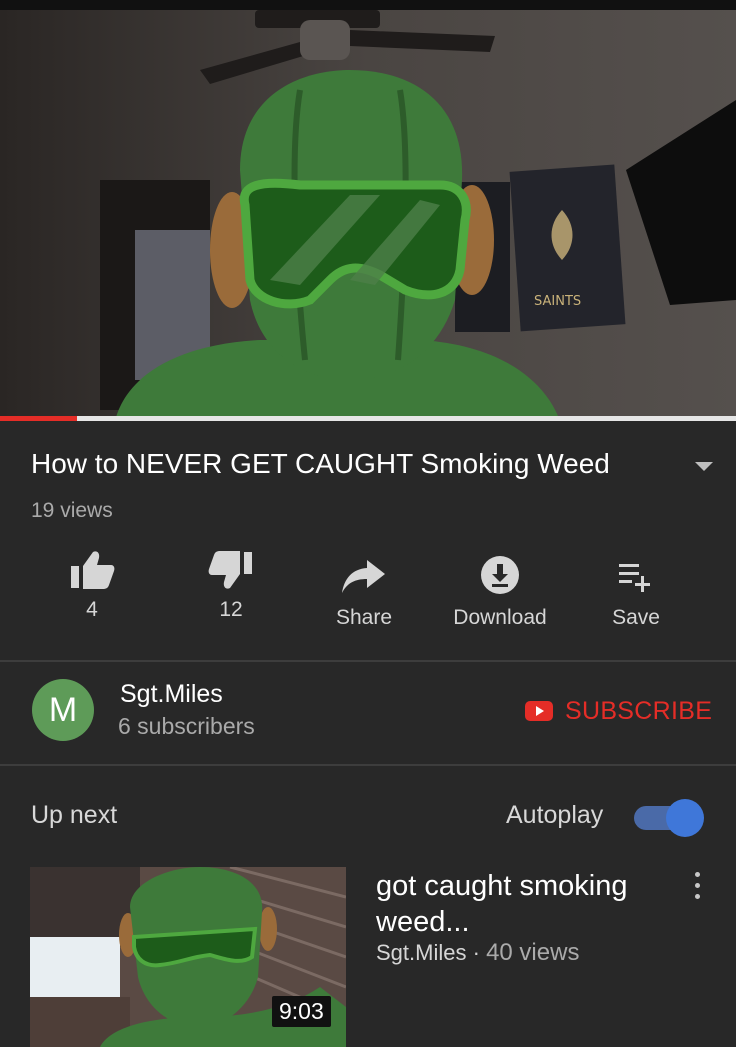 The image size is (736, 1047). Describe the element at coordinates (320, 463) in the screenshot. I see `video-title: How to NEVER GET CAUGHT Smoking Weed` at that location.